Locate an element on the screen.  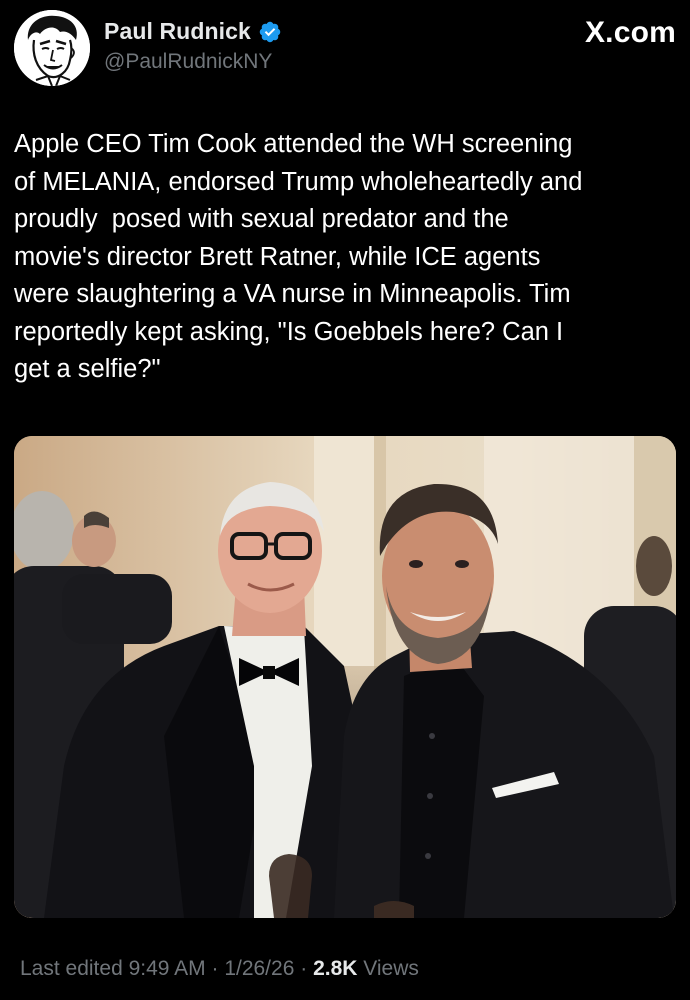
display-name: Paul Rudnick is located at coordinates (177, 31).